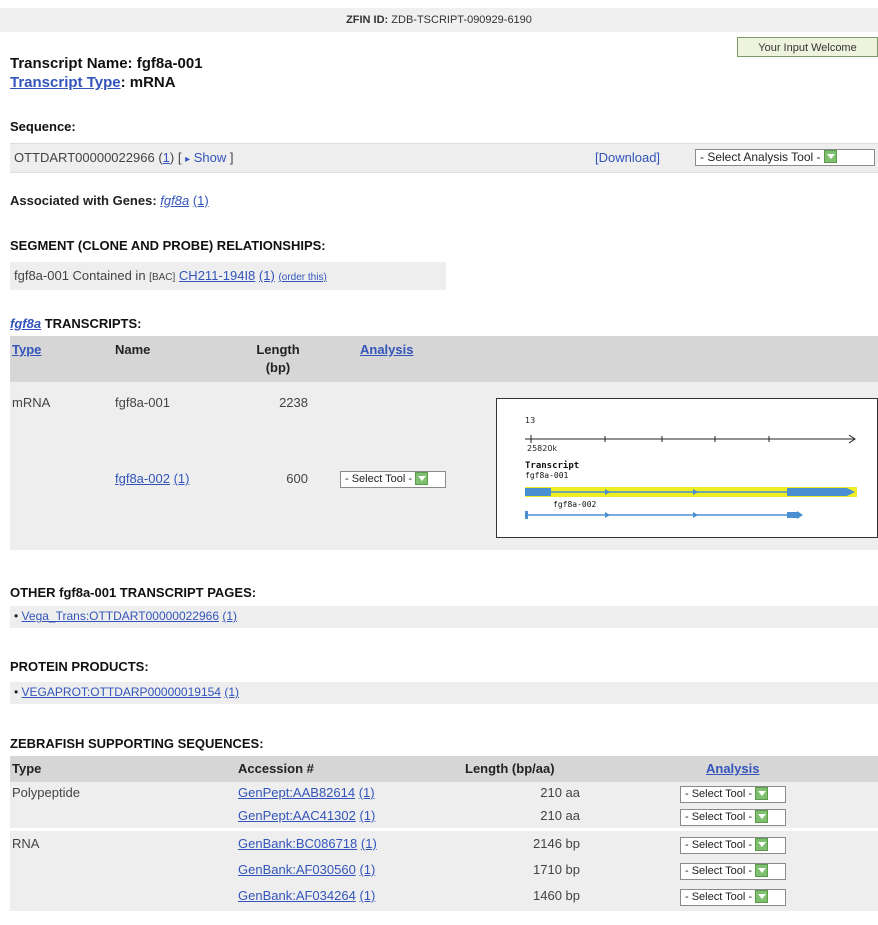  I want to click on order-this-link: (order this), so click(302, 277).